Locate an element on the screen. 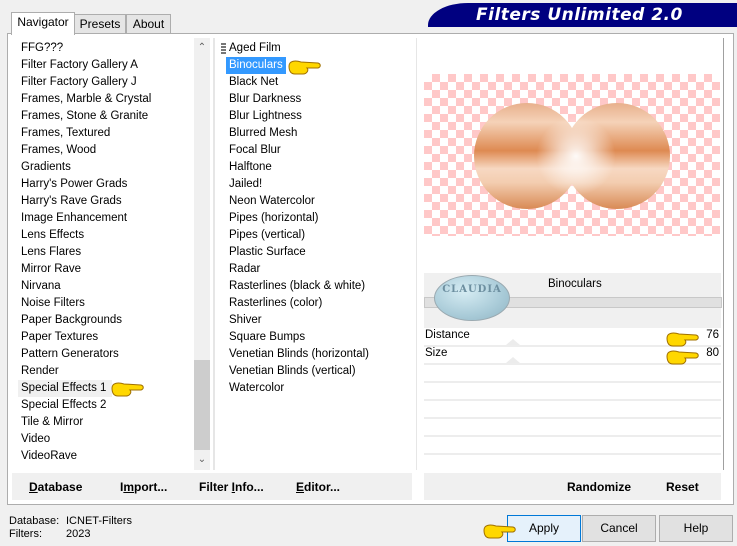 This screenshot has width=737, height=546. label: atabase is located at coordinates (60, 487).